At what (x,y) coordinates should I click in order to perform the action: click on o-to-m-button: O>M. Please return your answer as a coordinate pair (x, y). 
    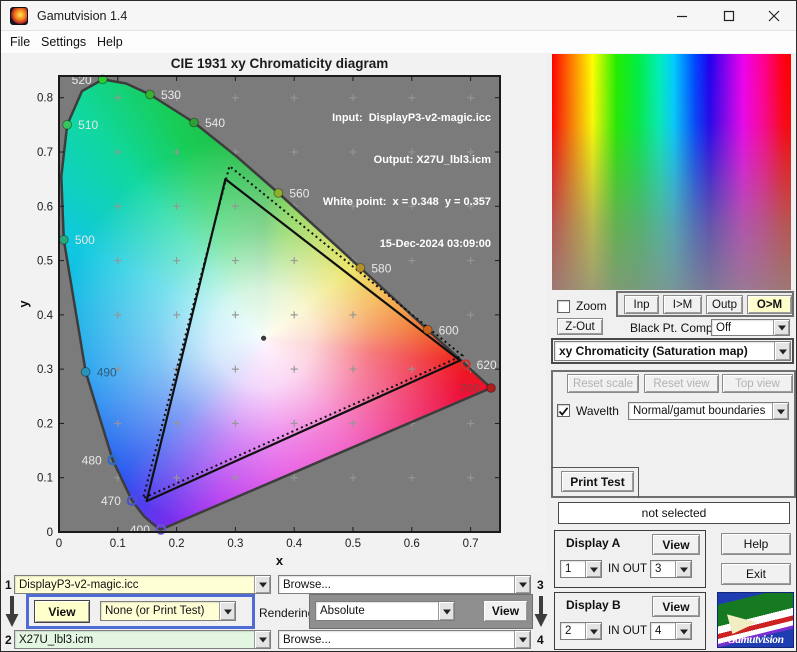
    Looking at the image, I should click on (769, 304).